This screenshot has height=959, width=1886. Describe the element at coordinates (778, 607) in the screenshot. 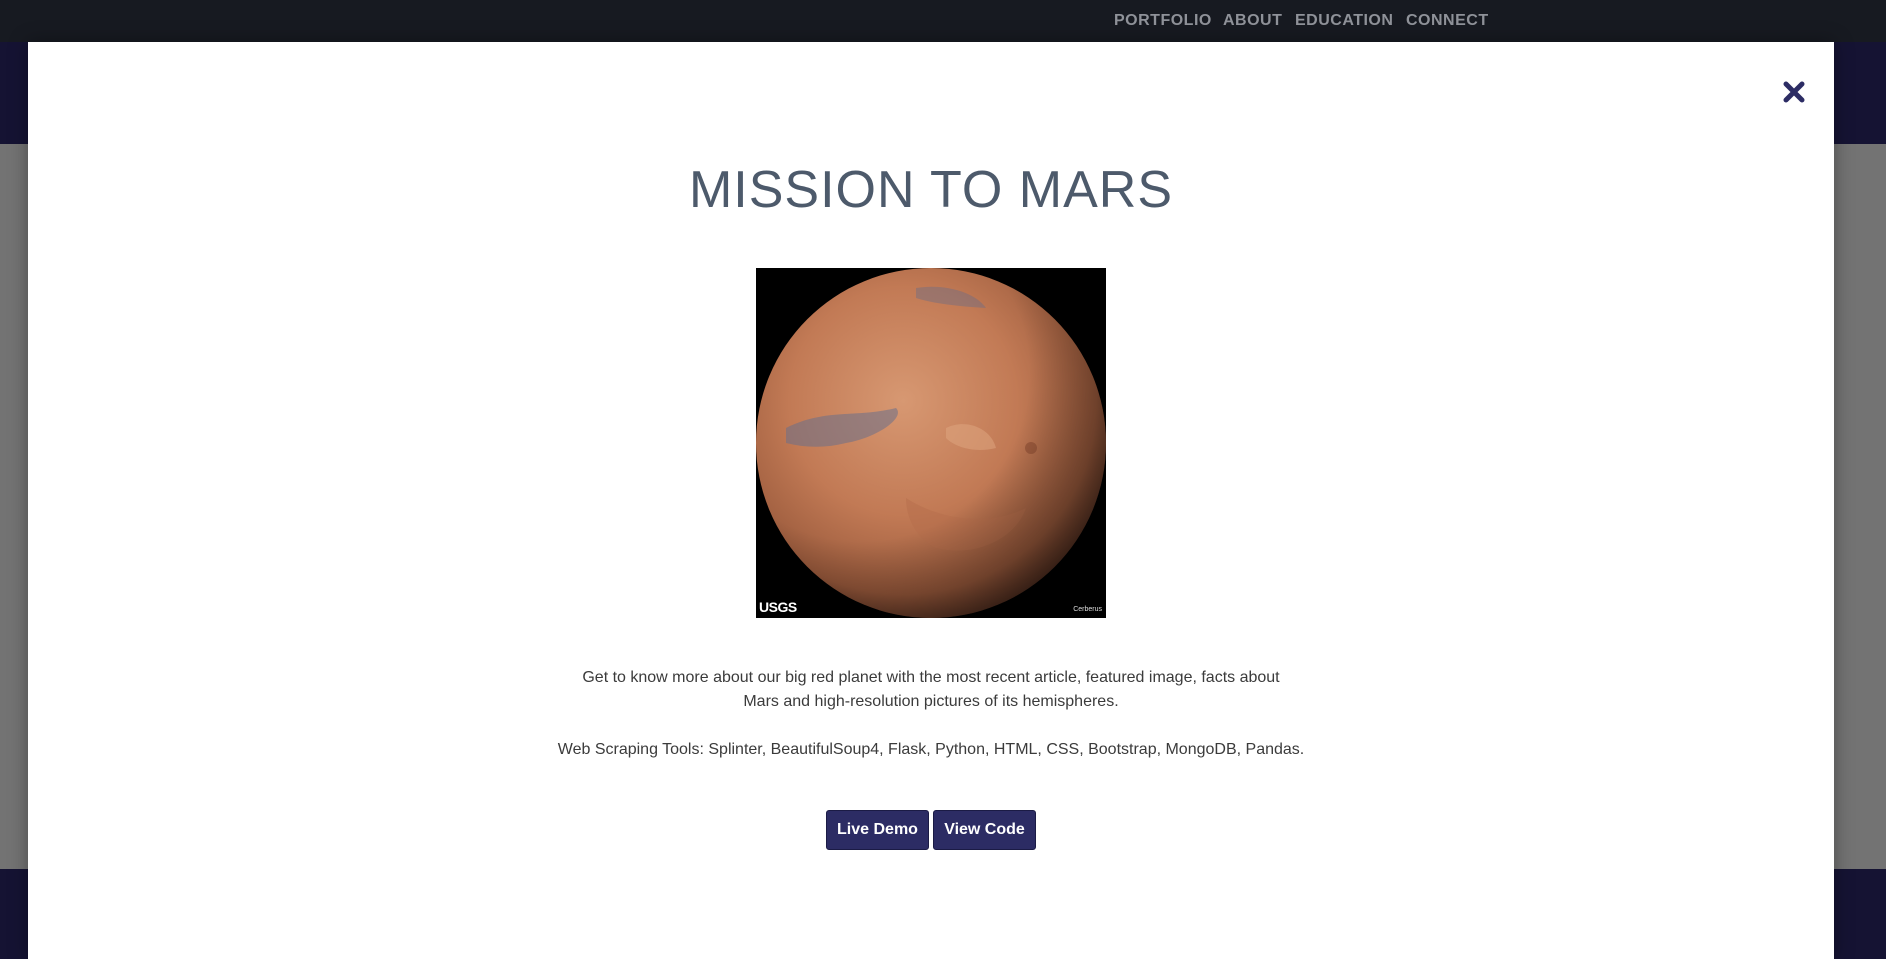

I see `usgs-logo: USGS` at that location.